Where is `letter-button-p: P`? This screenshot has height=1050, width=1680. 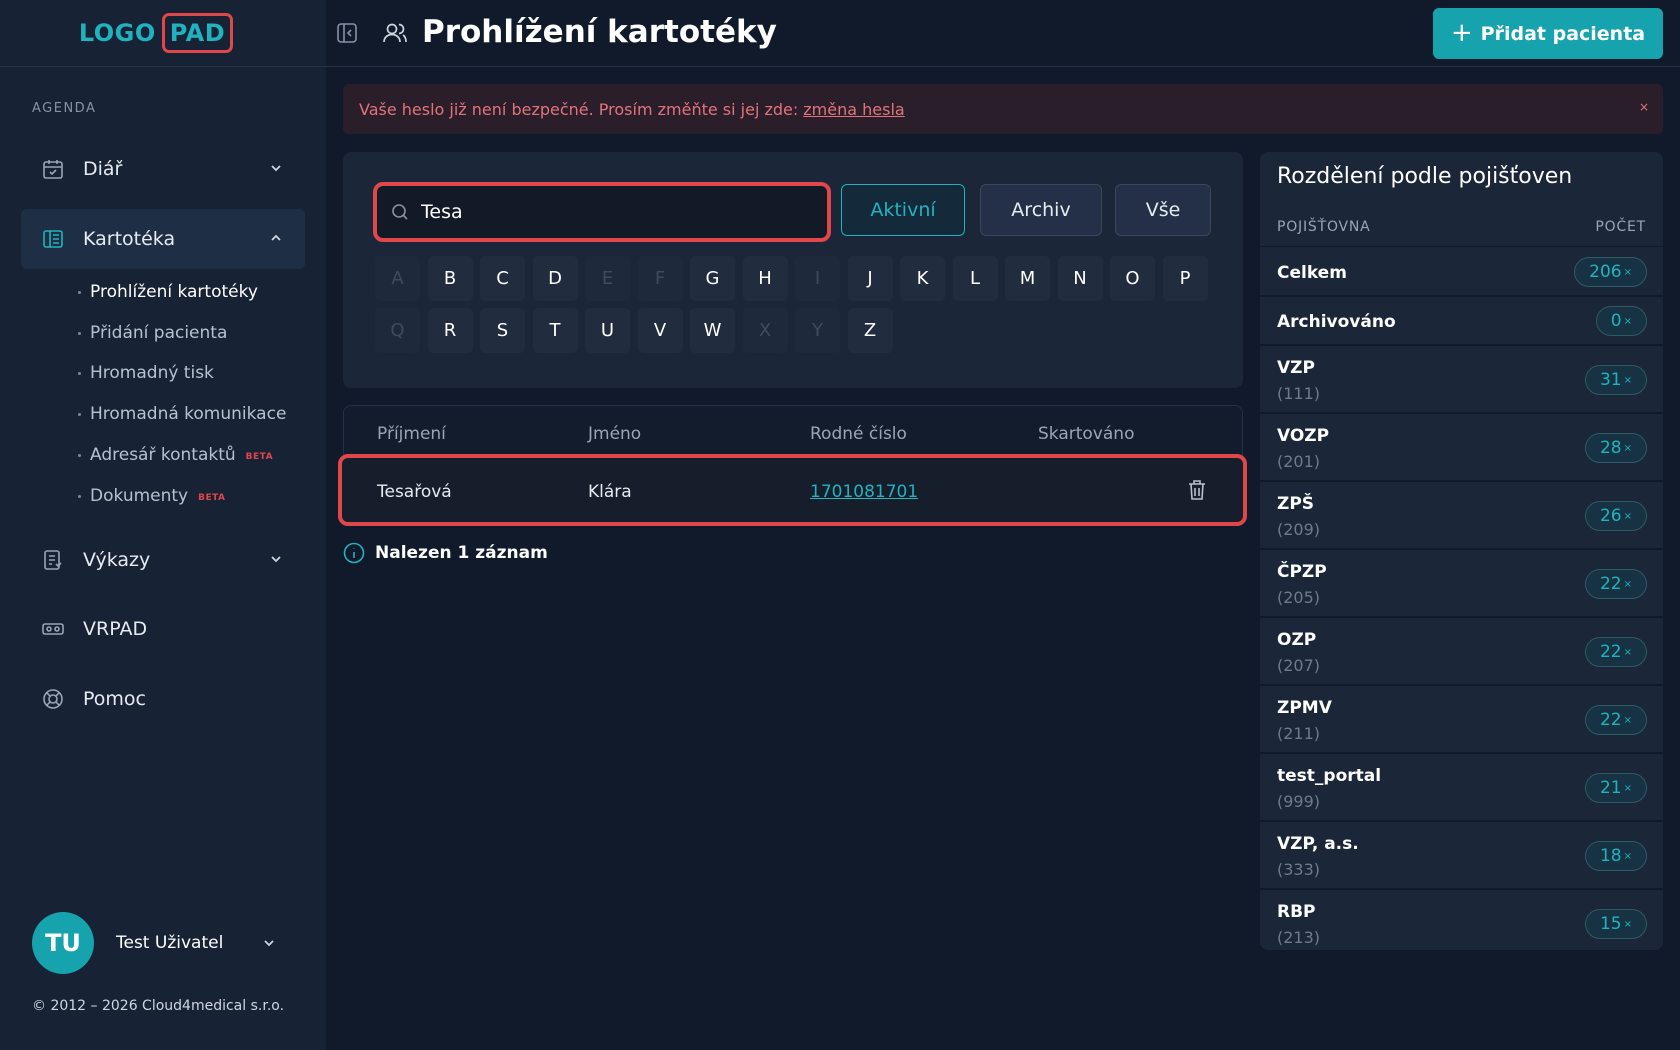 letter-button-p: P is located at coordinates (1185, 278).